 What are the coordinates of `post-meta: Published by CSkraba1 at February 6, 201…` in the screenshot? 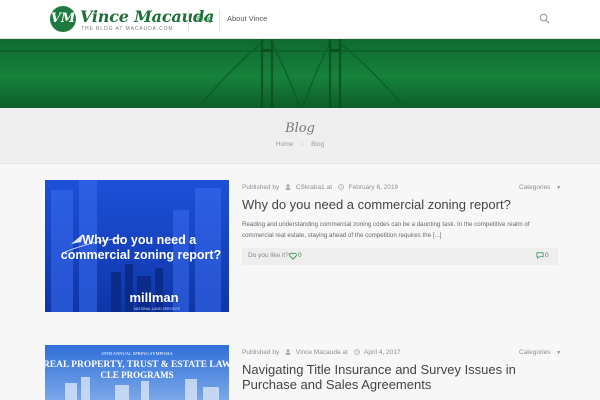 It's located at (320, 187).